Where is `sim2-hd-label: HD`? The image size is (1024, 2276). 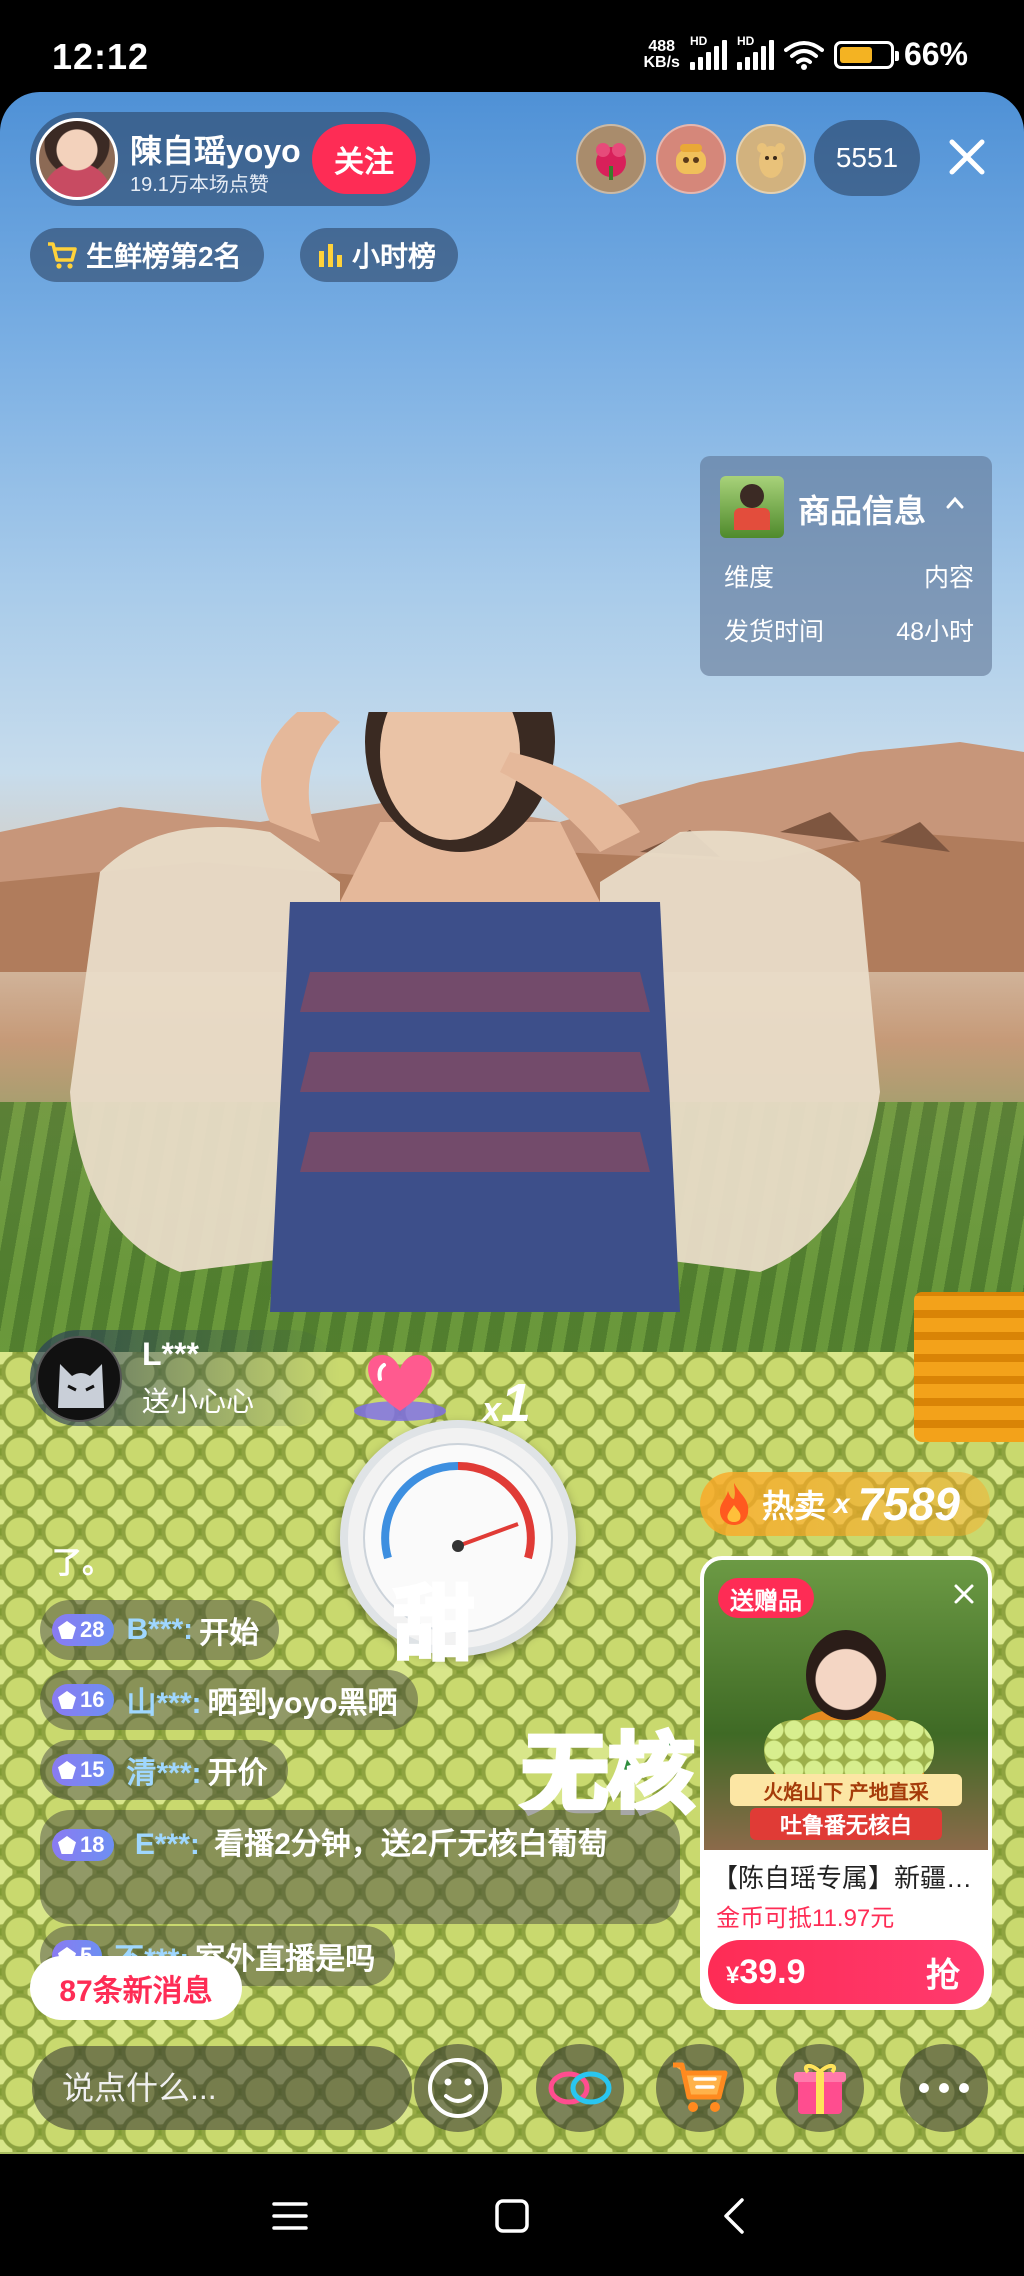
sim2-hd-label: HD is located at coordinates (745, 40).